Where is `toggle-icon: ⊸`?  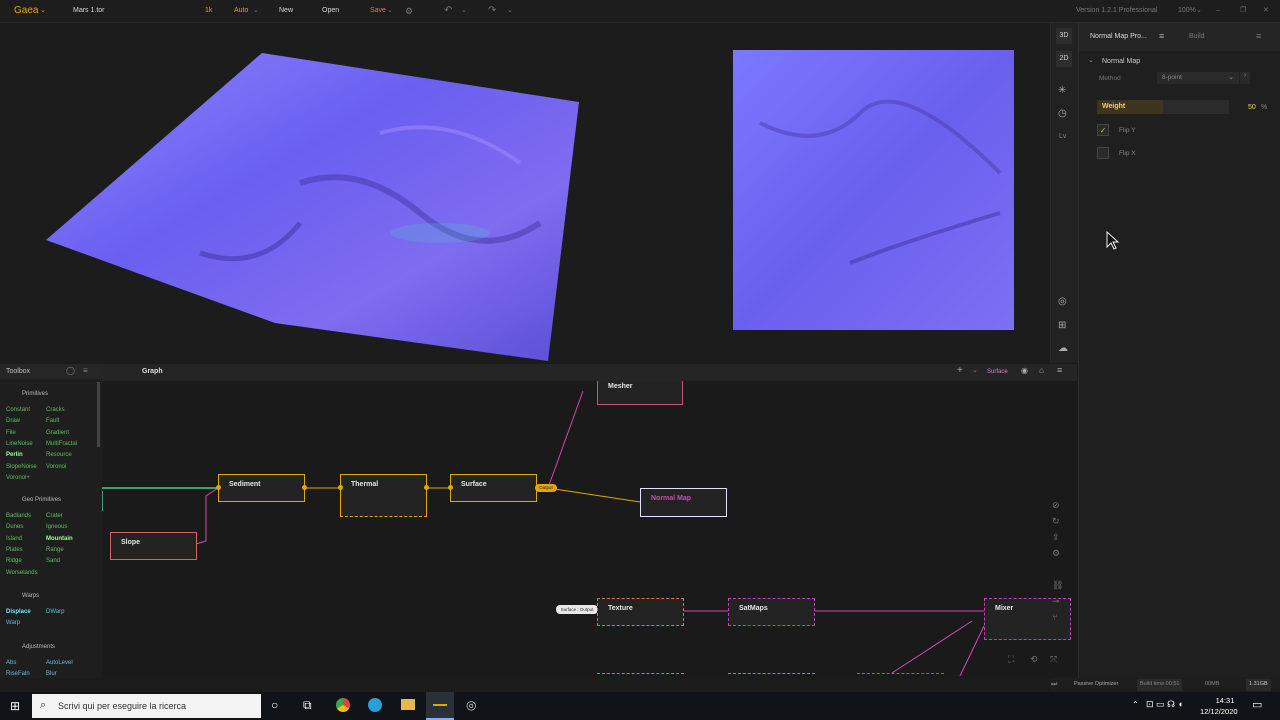
toggle-icon: ⊸ is located at coordinates (1056, 601).